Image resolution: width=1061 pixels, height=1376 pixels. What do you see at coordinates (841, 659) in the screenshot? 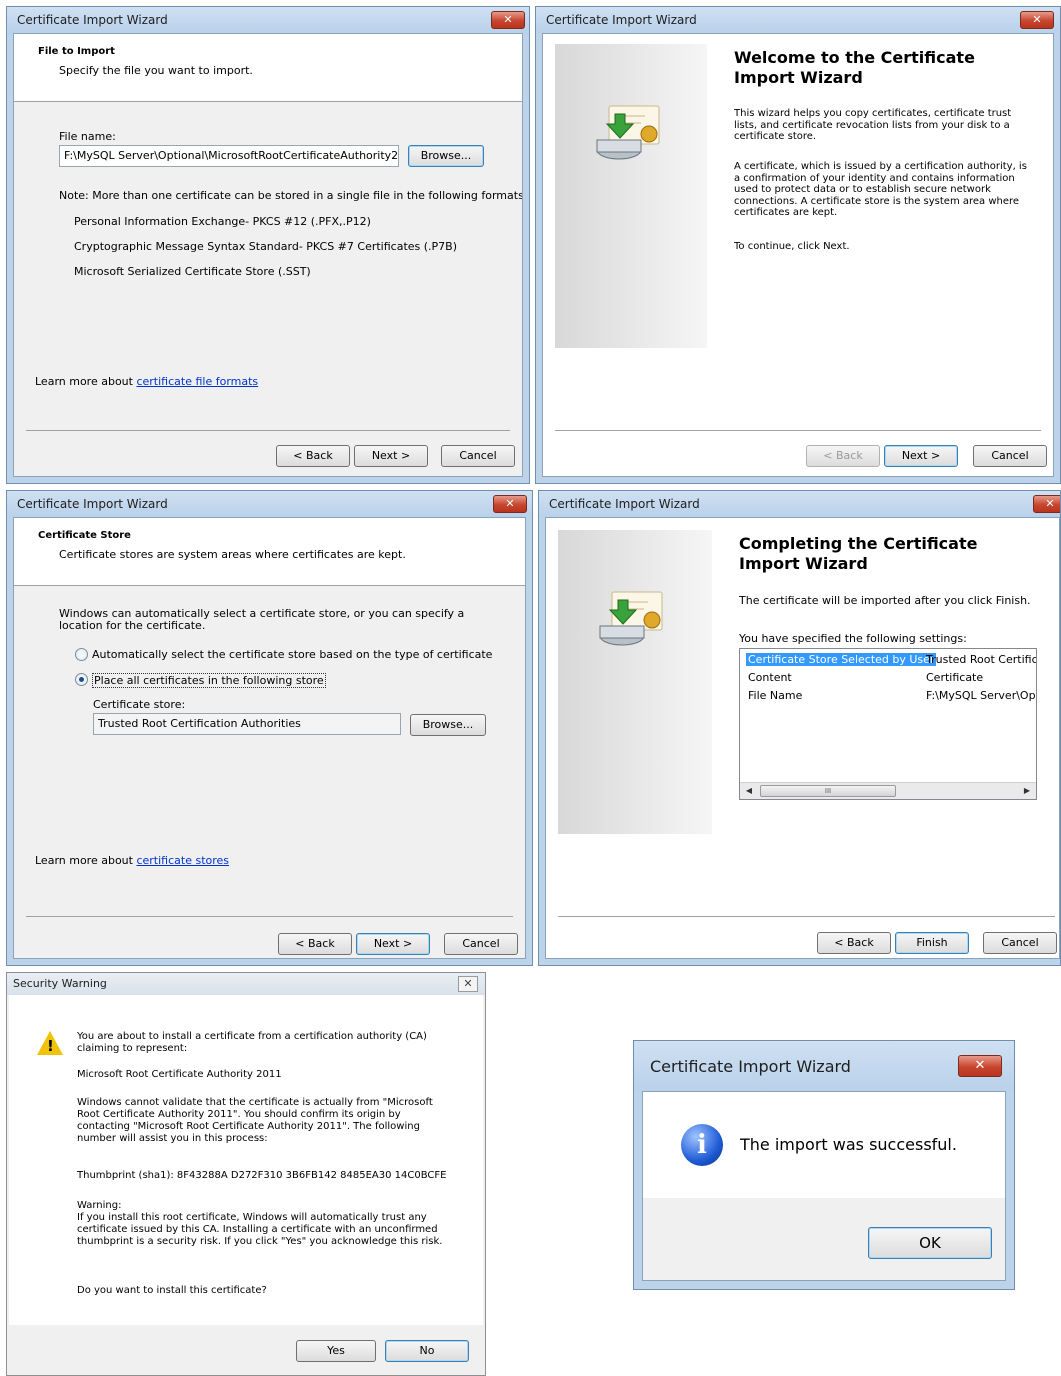
I see `setting-name: Certificate Store Selected by User` at bounding box center [841, 659].